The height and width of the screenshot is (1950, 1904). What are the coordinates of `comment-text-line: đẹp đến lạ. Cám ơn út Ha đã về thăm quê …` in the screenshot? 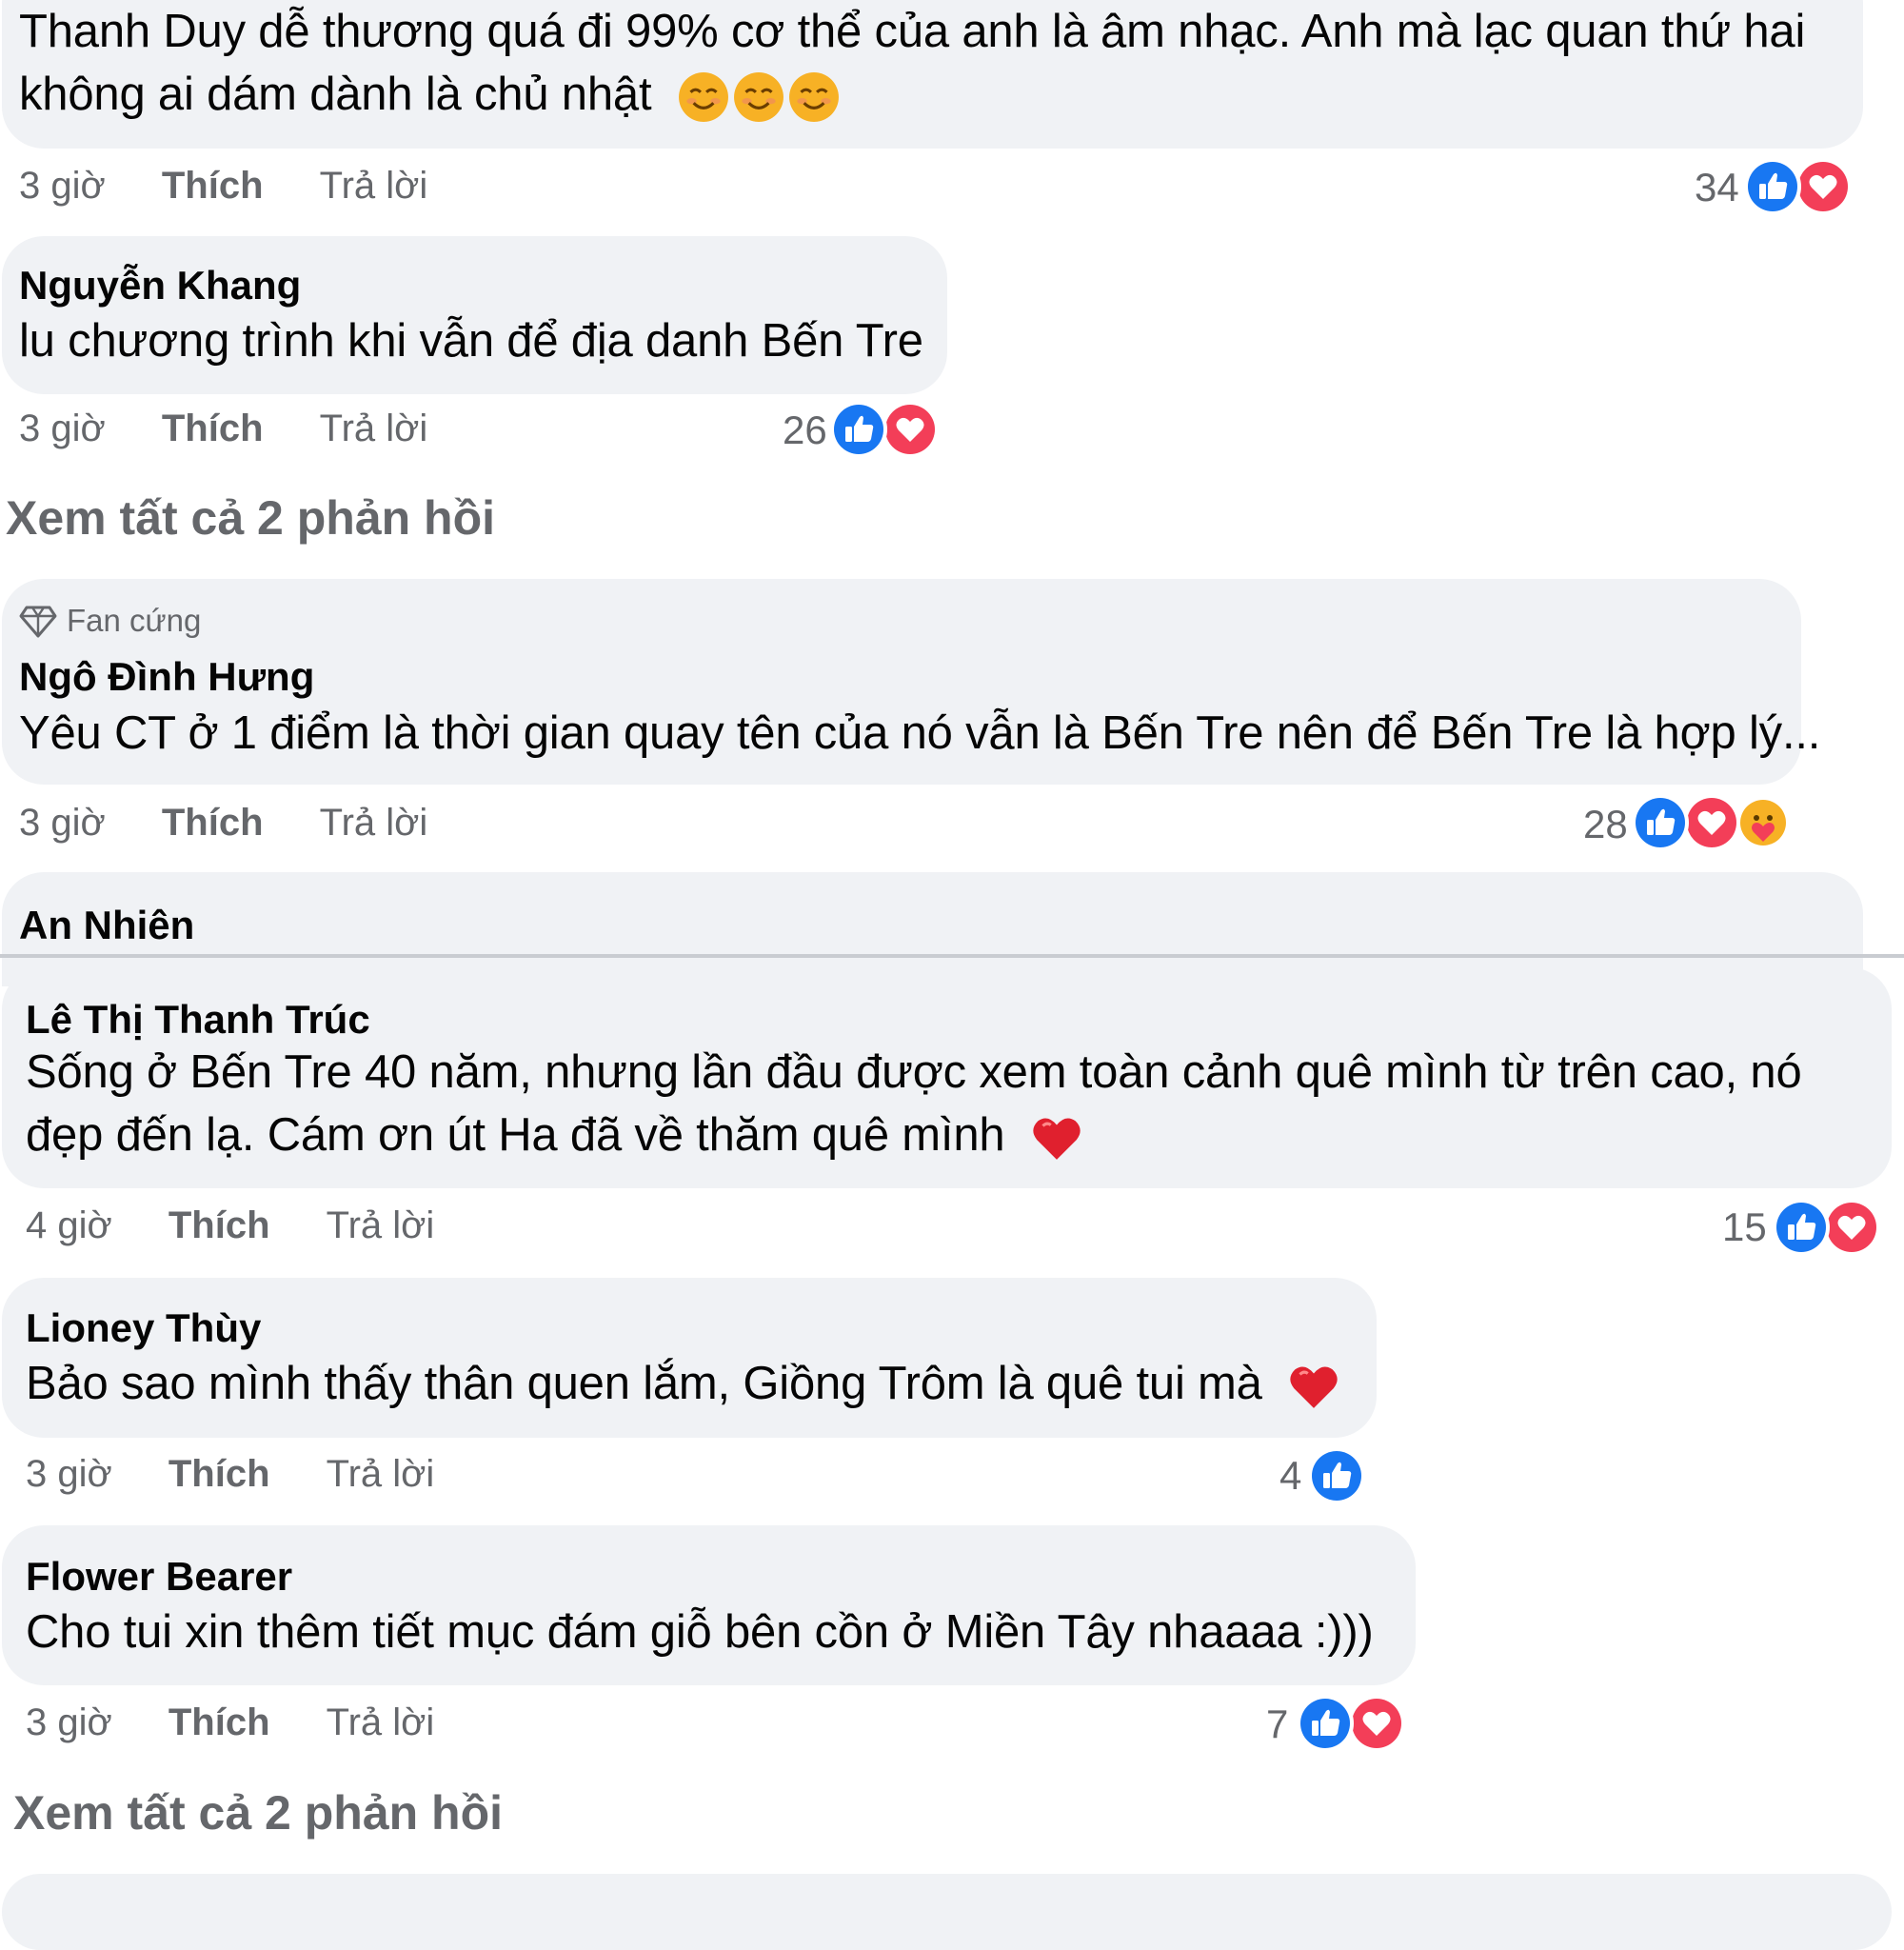 It's located at (554, 1135).